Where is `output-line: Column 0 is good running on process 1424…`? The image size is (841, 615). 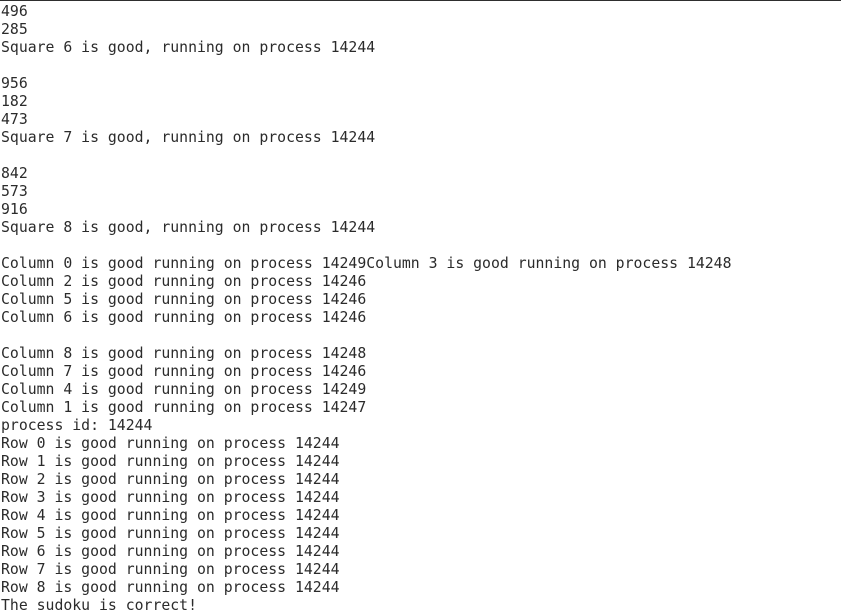
output-line: Column 0 is good running on process 1424… is located at coordinates (366, 263).